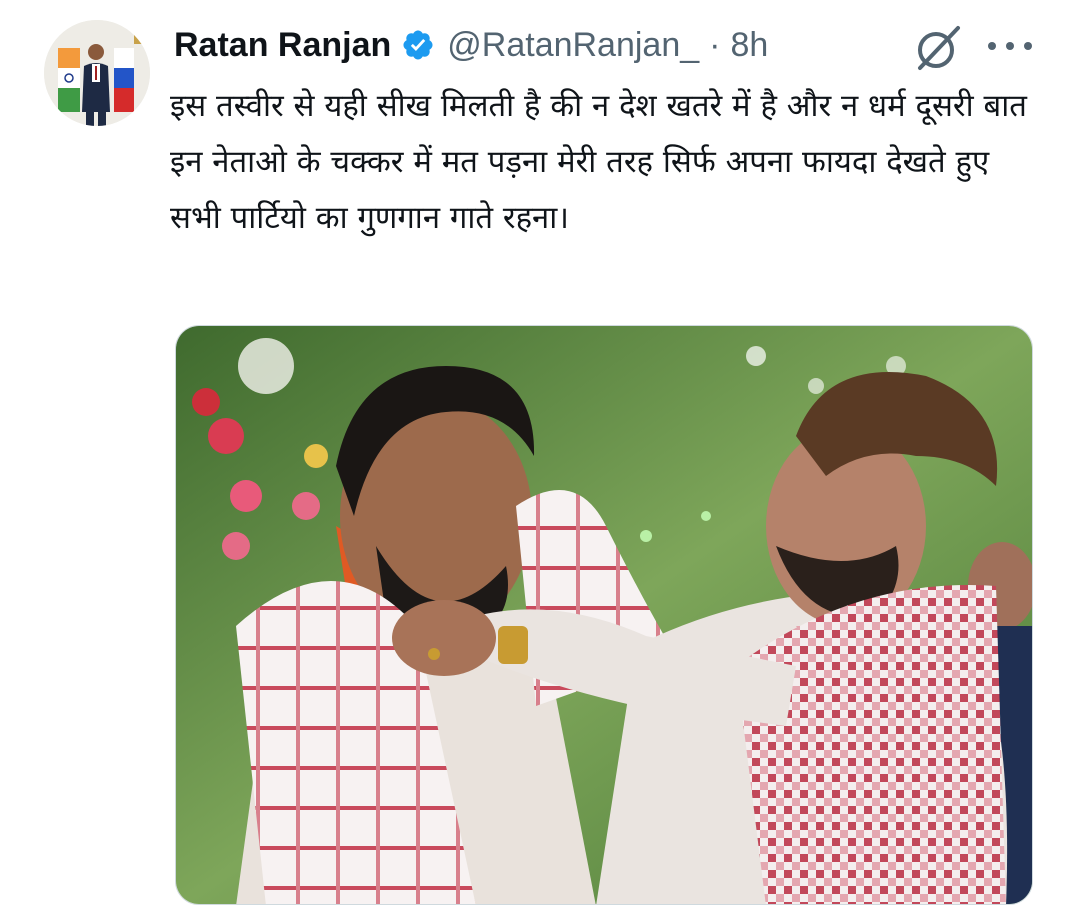 The image size is (1080, 907). What do you see at coordinates (573, 45) in the screenshot?
I see `author-handle: @RatanRanjan_` at bounding box center [573, 45].